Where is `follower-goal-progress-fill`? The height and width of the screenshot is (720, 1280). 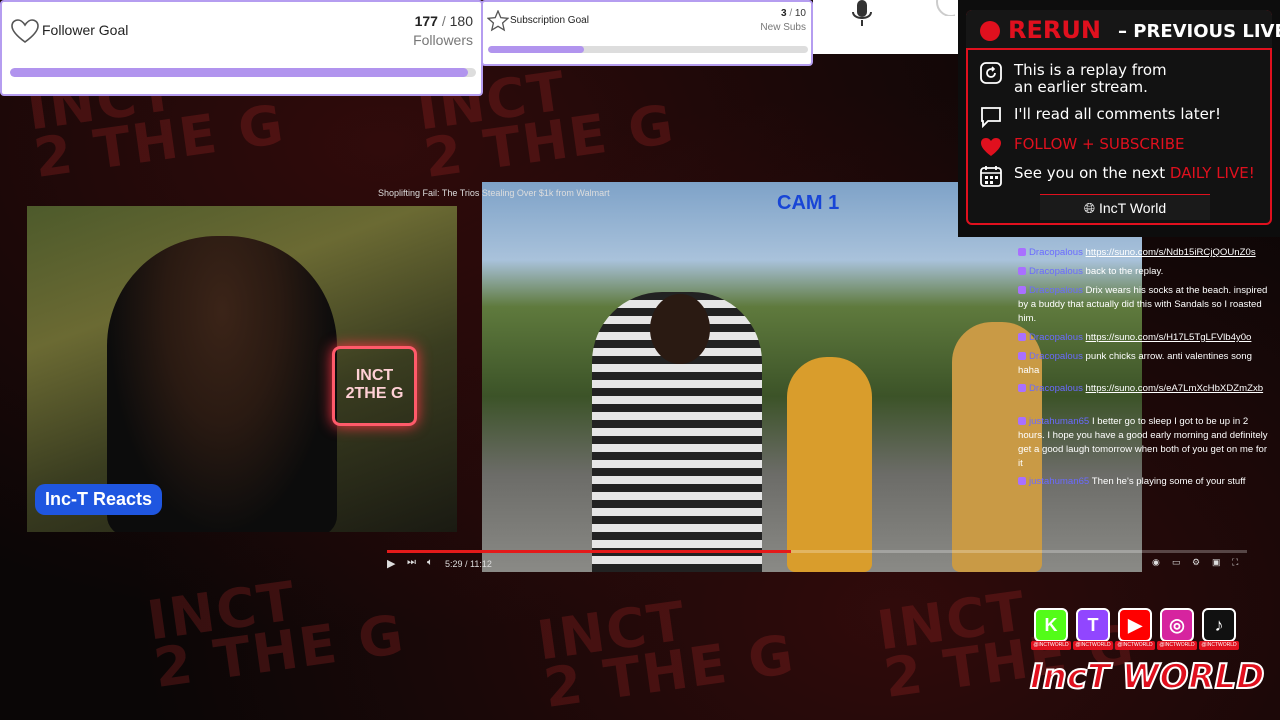
follower-goal-progress-fill is located at coordinates (239, 72).